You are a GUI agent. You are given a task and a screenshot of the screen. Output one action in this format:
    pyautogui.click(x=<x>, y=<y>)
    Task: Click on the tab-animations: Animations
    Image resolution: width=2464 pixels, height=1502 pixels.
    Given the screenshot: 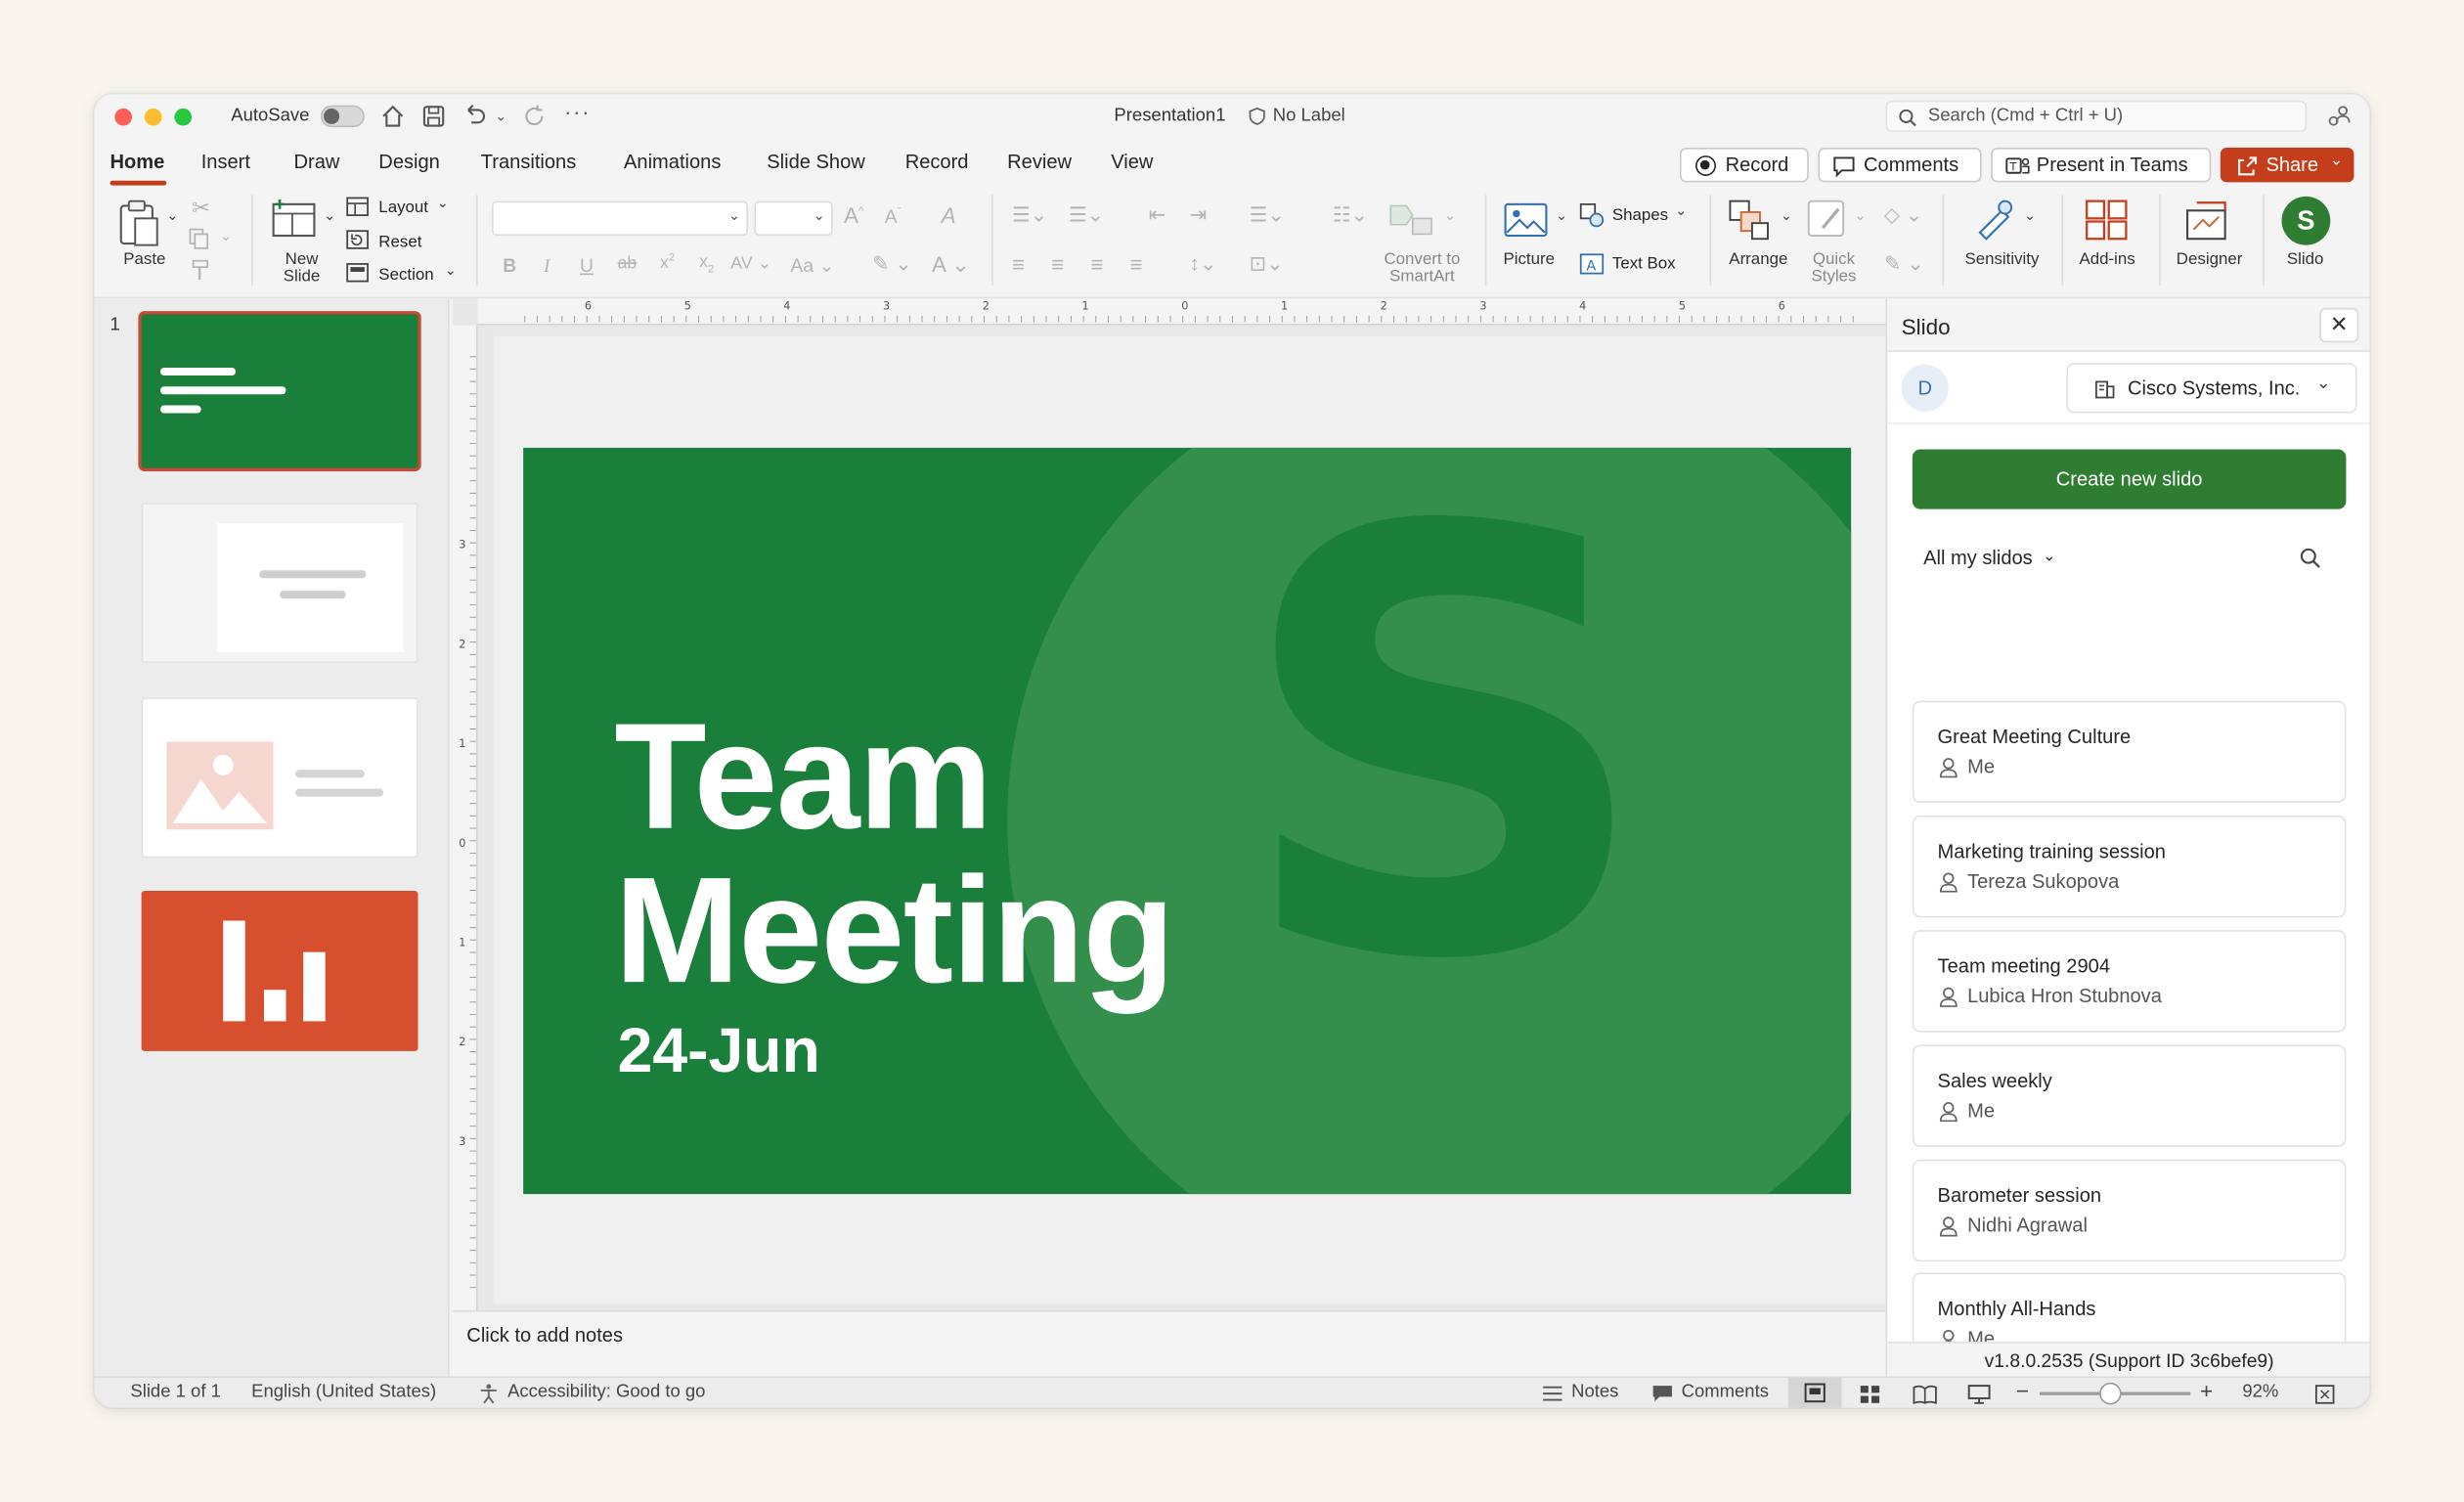 What is the action you would take?
    pyautogui.click(x=672, y=162)
    